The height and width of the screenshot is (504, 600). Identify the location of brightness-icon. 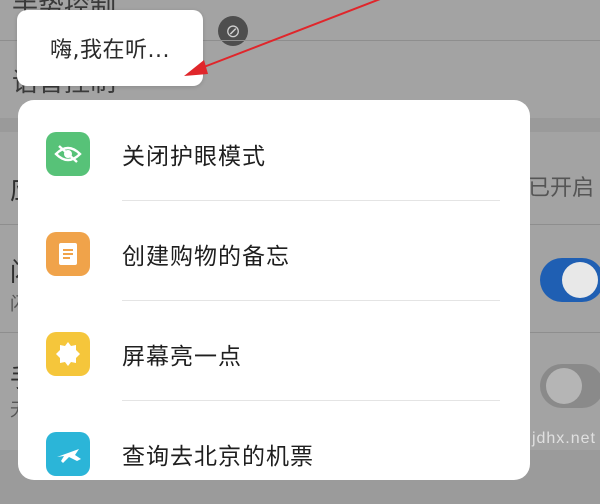
(68, 354).